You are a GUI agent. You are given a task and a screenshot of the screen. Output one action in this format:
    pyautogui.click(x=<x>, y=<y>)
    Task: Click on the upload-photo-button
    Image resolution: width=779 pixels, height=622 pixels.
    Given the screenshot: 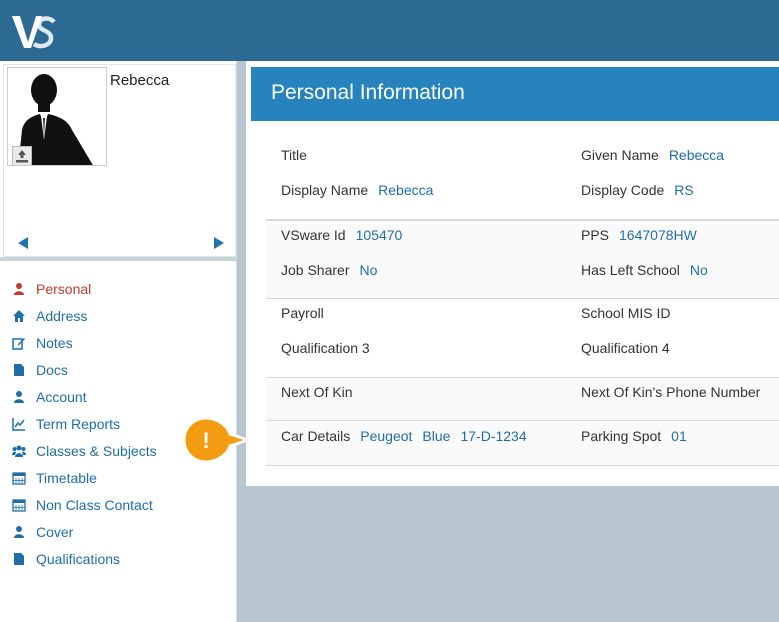 What is the action you would take?
    pyautogui.click(x=22, y=155)
    